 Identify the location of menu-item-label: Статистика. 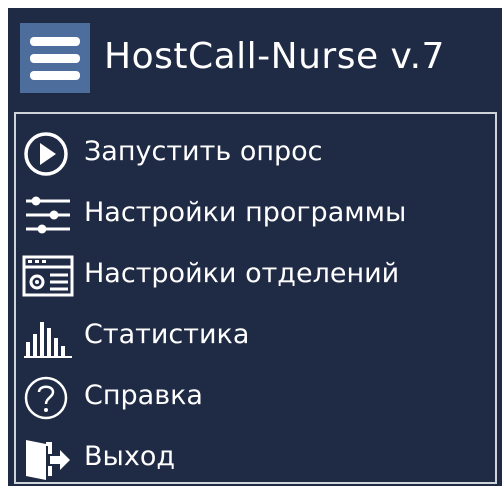
(167, 334).